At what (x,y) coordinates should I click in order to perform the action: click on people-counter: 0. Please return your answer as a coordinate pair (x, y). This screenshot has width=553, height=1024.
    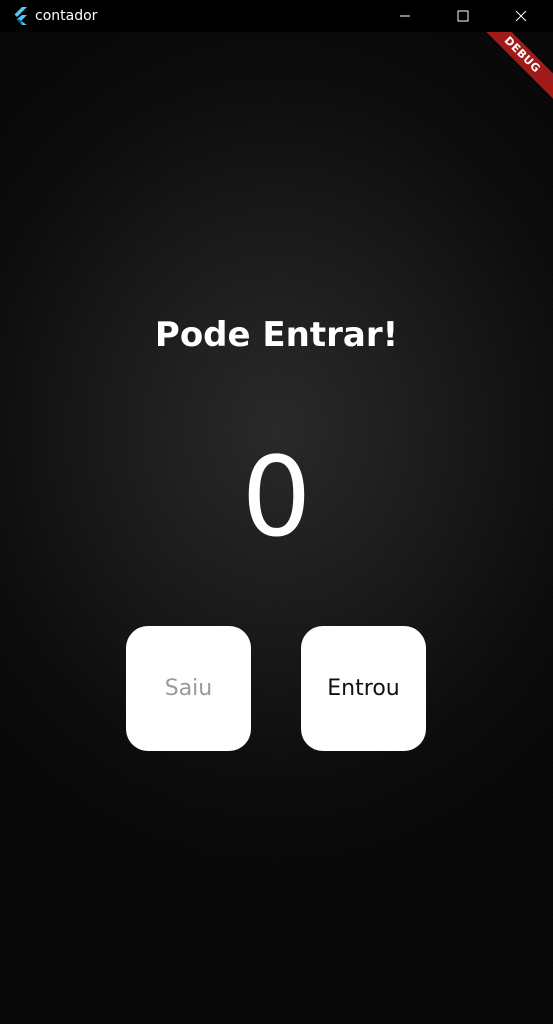
    Looking at the image, I should click on (276, 497).